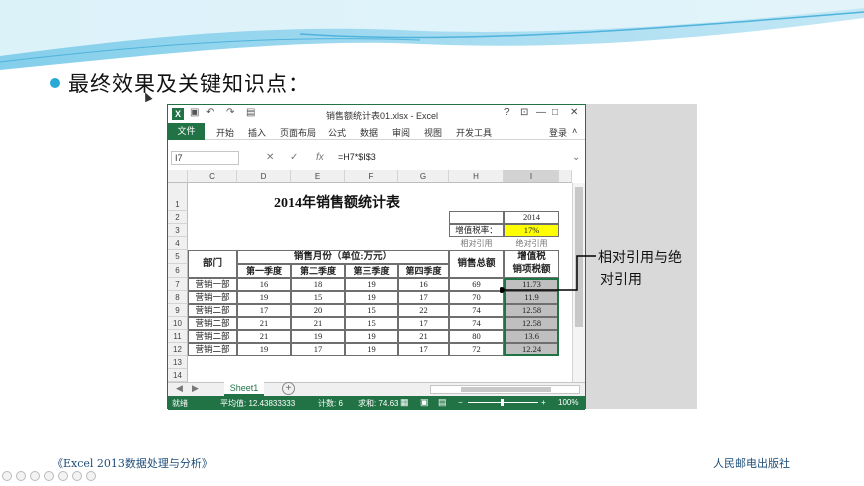 This screenshot has width=864, height=486. I want to click on cell-vat: 12.24, so click(531, 349).